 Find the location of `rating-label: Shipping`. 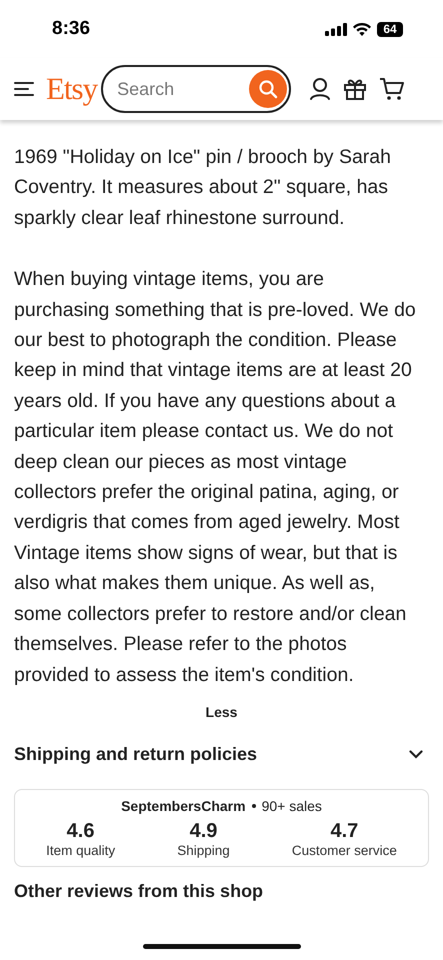

rating-label: Shipping is located at coordinates (203, 850).